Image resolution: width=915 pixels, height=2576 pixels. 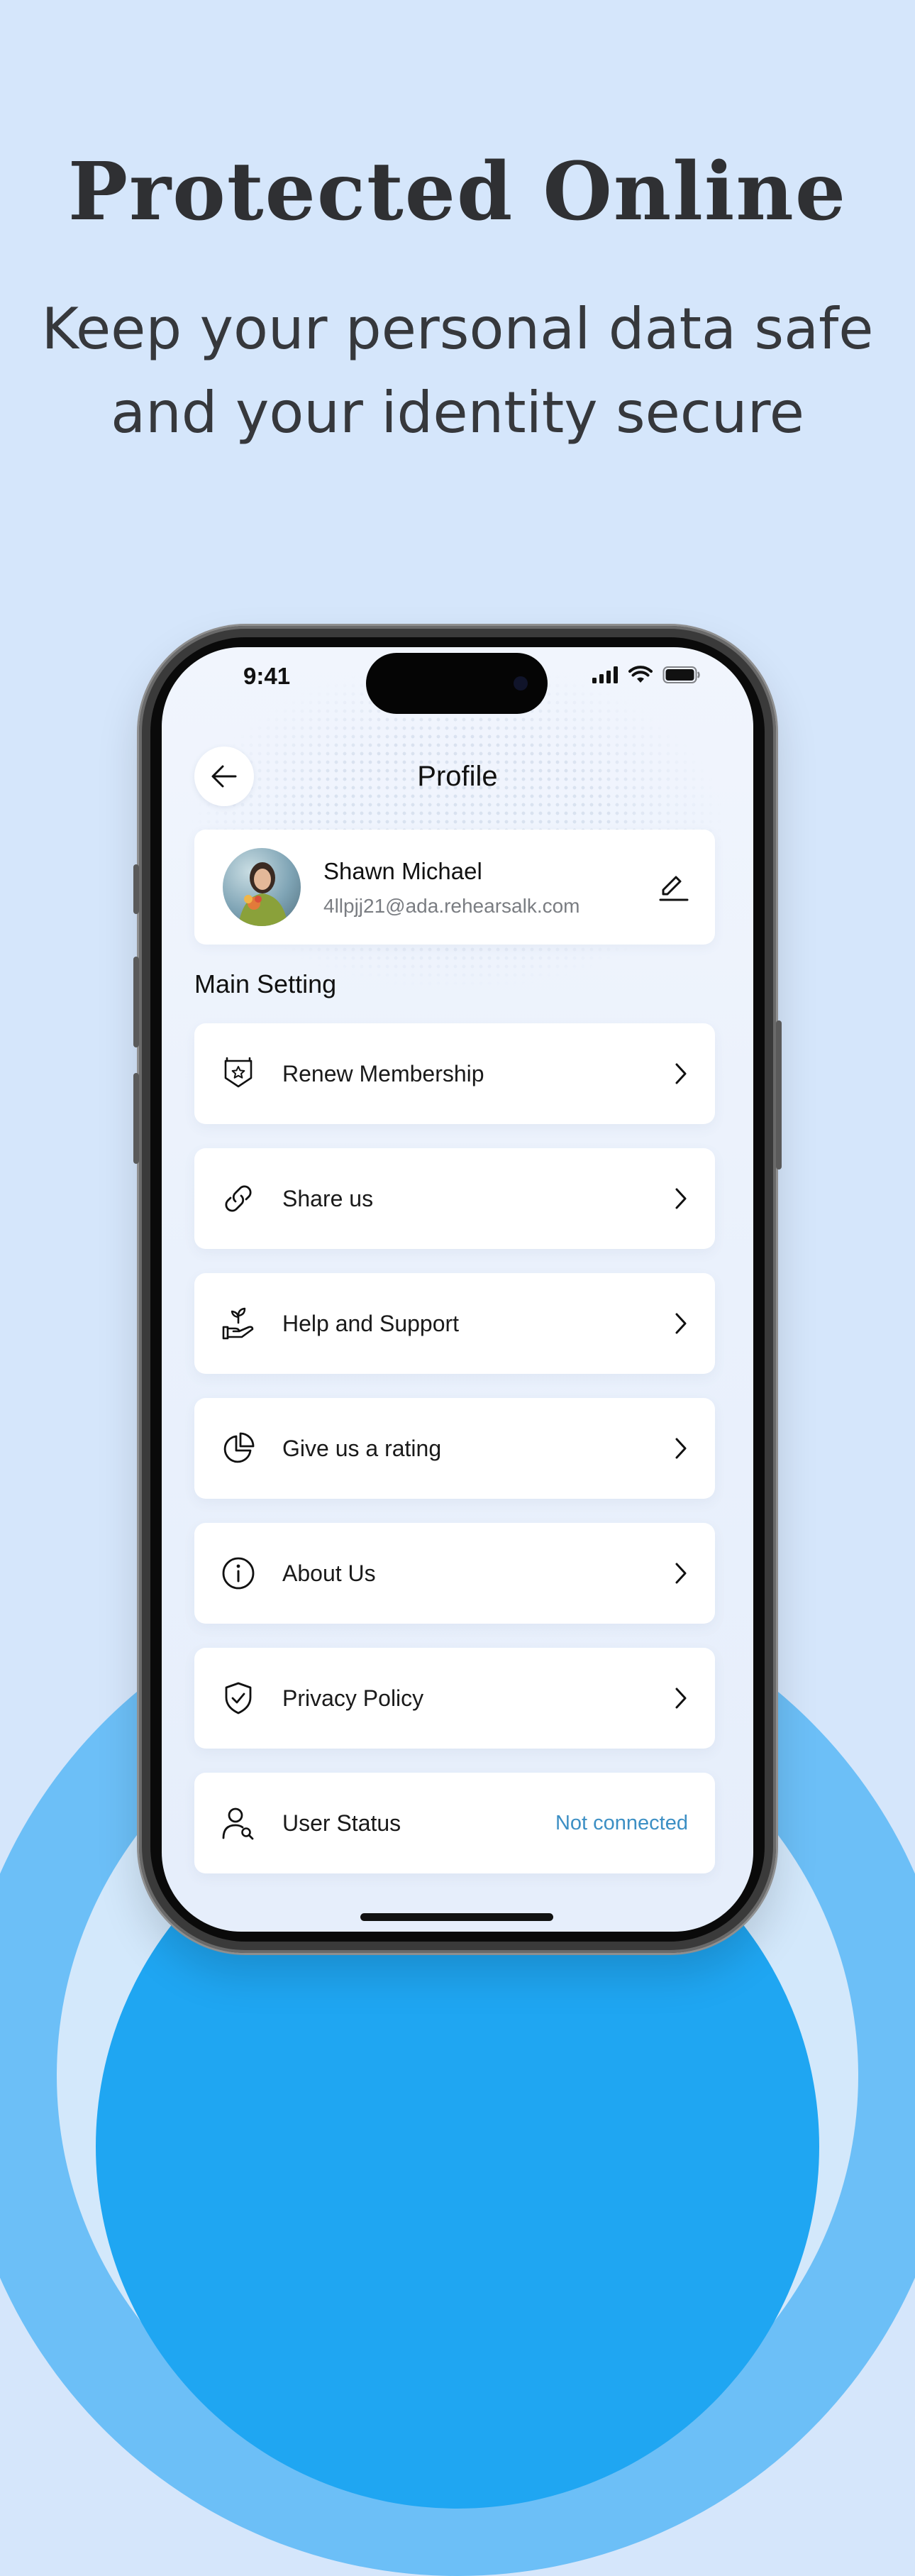 I want to click on subheadline-line-2: and your identity secure, so click(x=457, y=413).